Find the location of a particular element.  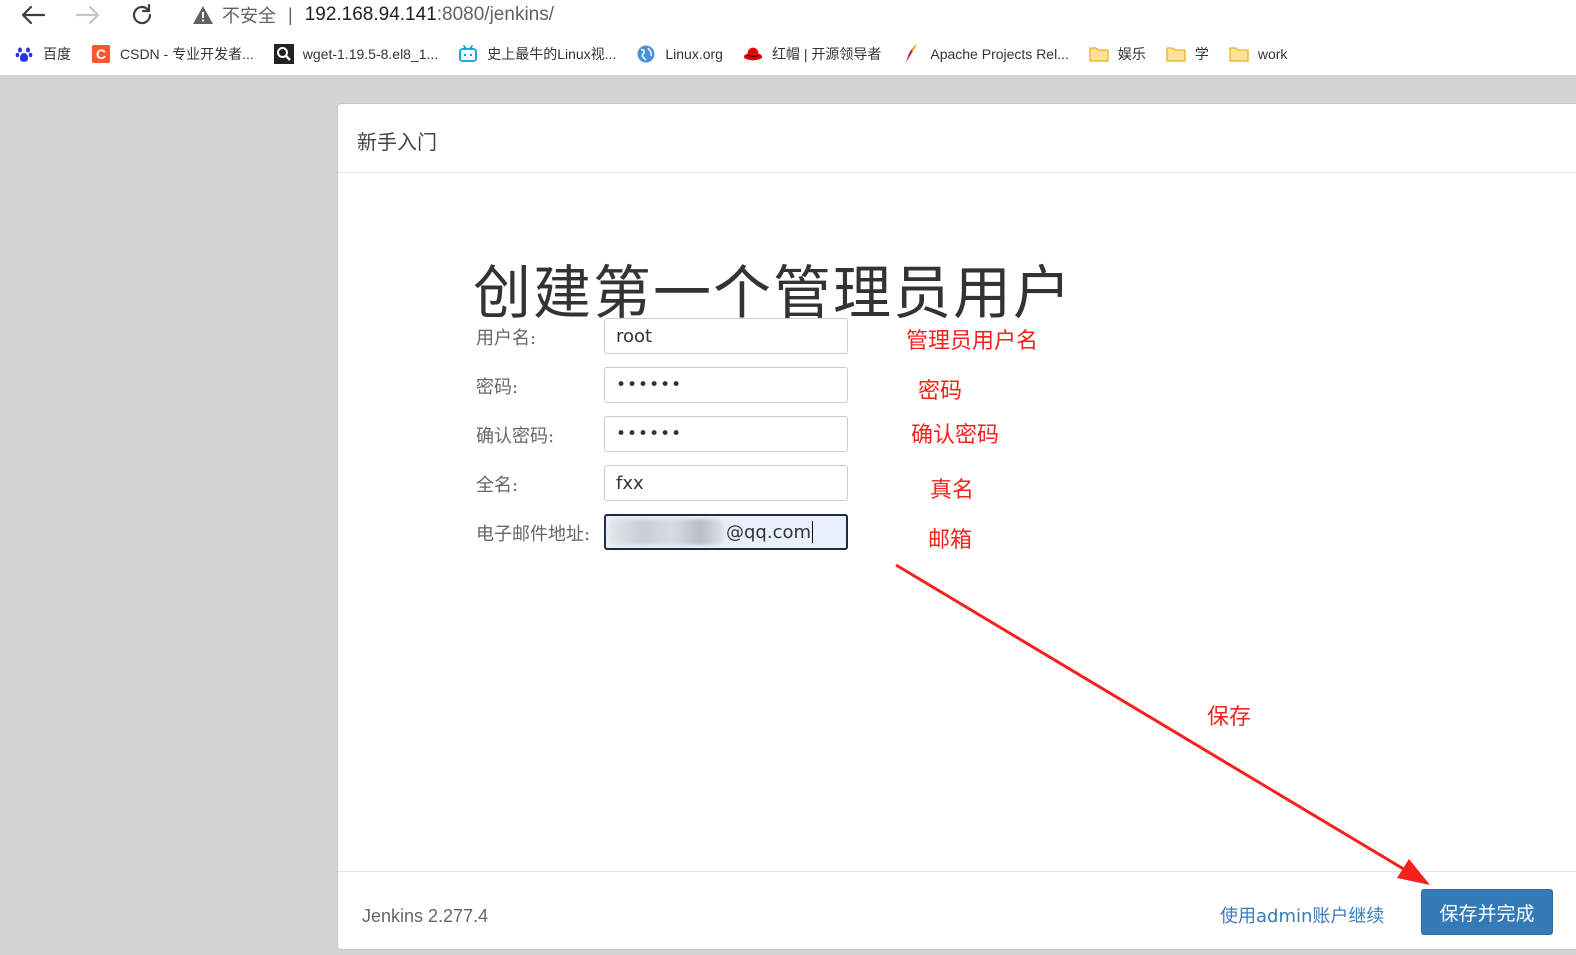

fullname-value: fxx is located at coordinates (630, 483).